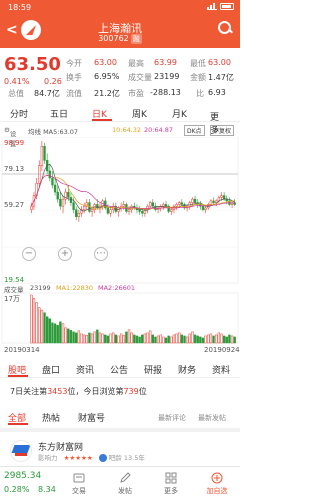  What do you see at coordinates (125, 484) in the screenshot?
I see `post-button: 发帖` at bounding box center [125, 484].